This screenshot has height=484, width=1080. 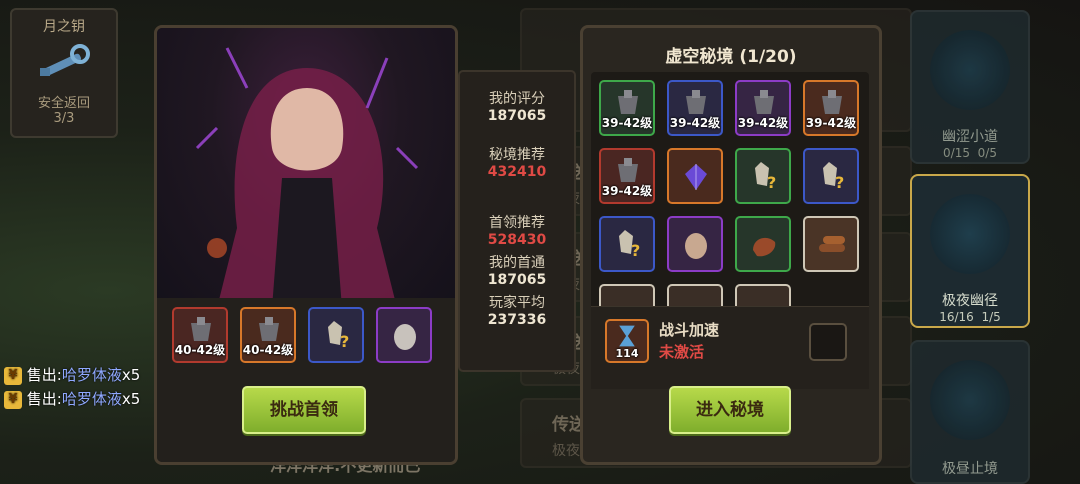 I want to click on challenge-boss-button: 挑战首领, so click(x=304, y=410).